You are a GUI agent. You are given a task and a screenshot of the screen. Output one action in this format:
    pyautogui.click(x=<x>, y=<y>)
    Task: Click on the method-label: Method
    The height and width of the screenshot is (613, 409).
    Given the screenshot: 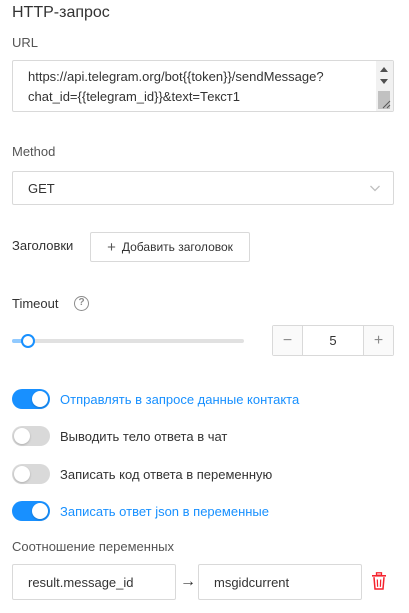 What is the action you would take?
    pyautogui.click(x=34, y=151)
    